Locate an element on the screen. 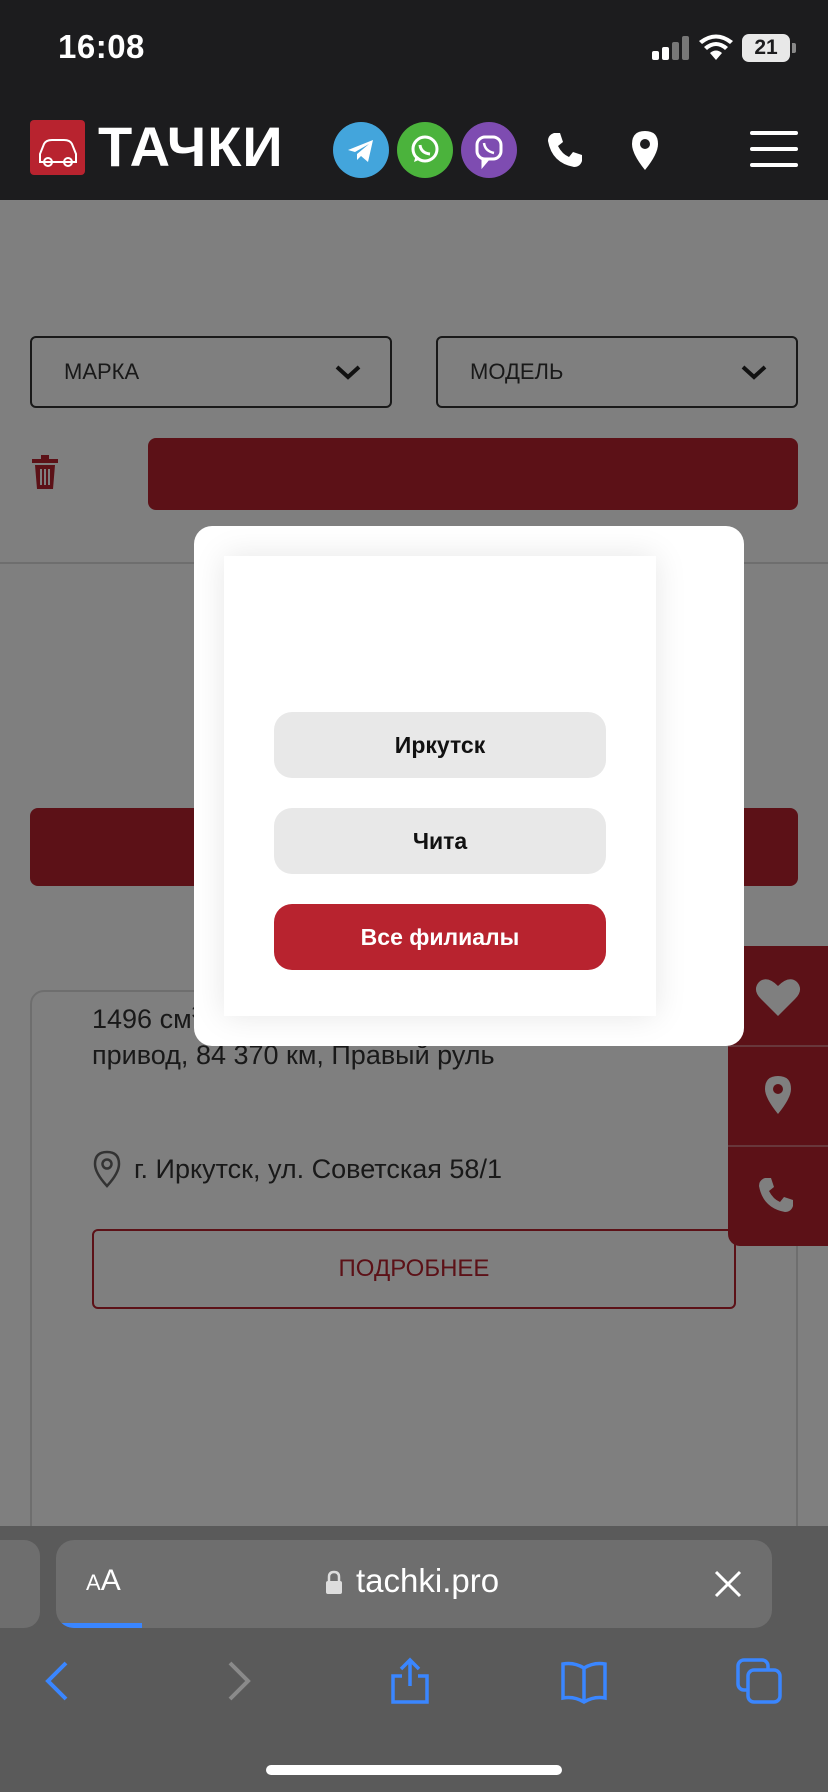 This screenshot has height=1792, width=828. whatsapp-icon is located at coordinates (425, 150).